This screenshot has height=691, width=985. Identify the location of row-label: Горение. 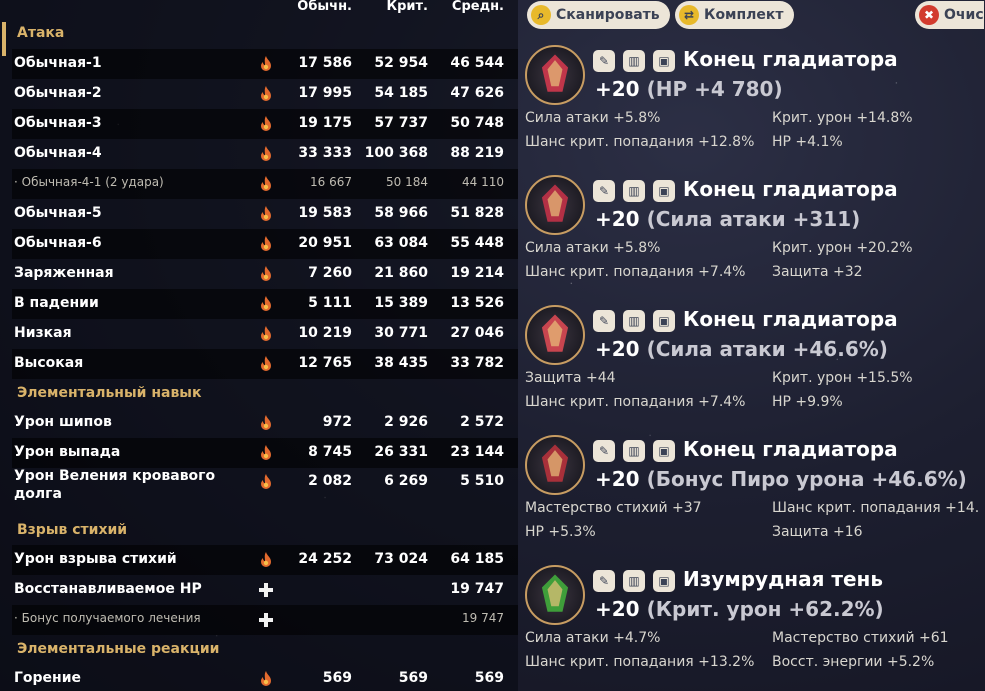
(48, 678).